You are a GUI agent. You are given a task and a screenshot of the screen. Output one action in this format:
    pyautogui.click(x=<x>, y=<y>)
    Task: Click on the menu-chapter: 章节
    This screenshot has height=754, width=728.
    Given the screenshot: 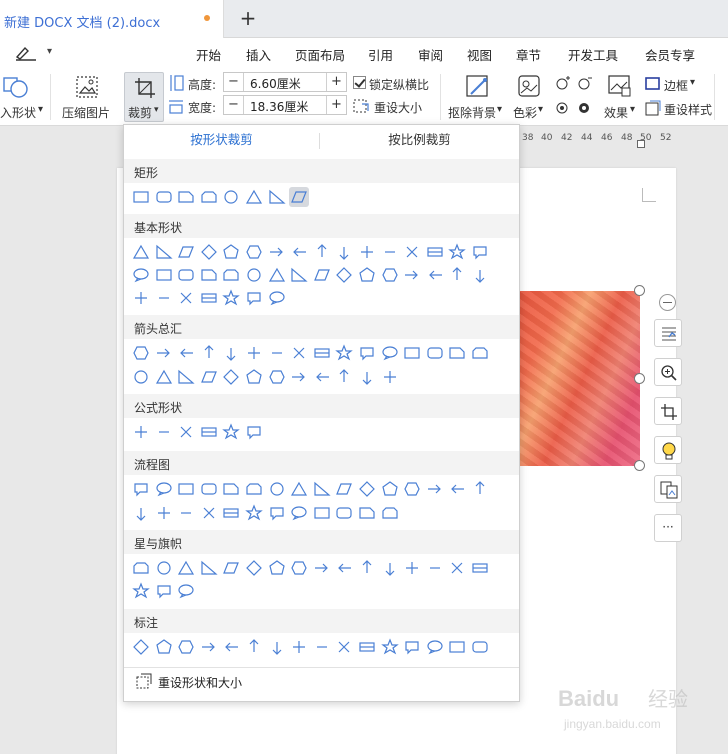 What is the action you would take?
    pyautogui.click(x=528, y=54)
    